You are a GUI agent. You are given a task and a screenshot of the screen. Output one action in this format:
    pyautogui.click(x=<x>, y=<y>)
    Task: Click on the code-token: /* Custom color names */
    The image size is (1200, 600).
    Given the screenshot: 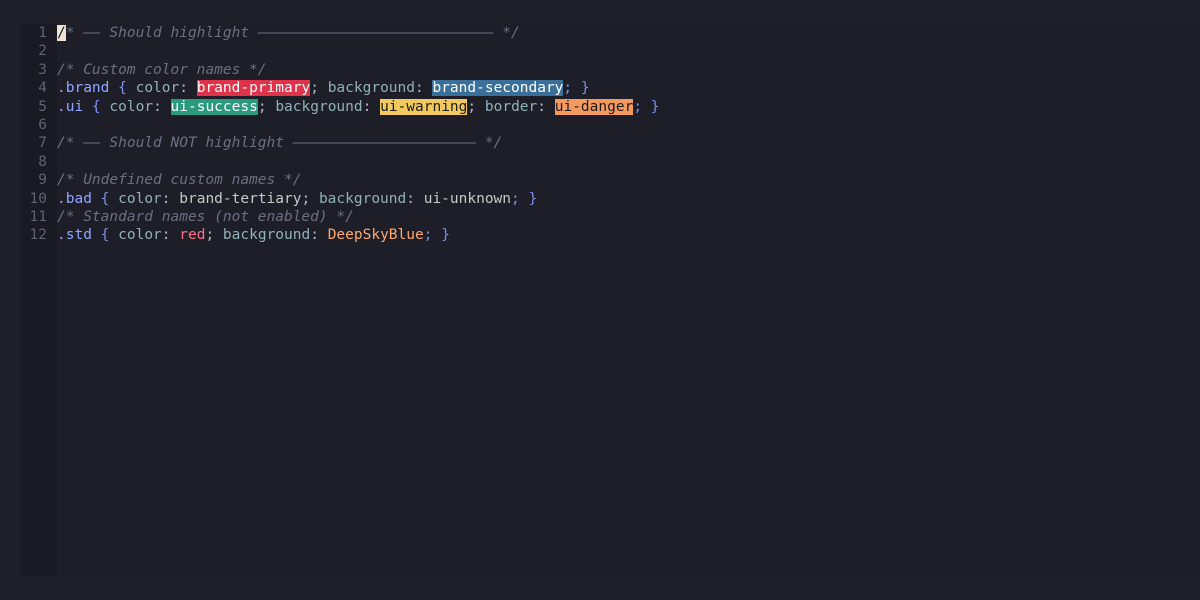 What is the action you would take?
    pyautogui.click(x=162, y=69)
    